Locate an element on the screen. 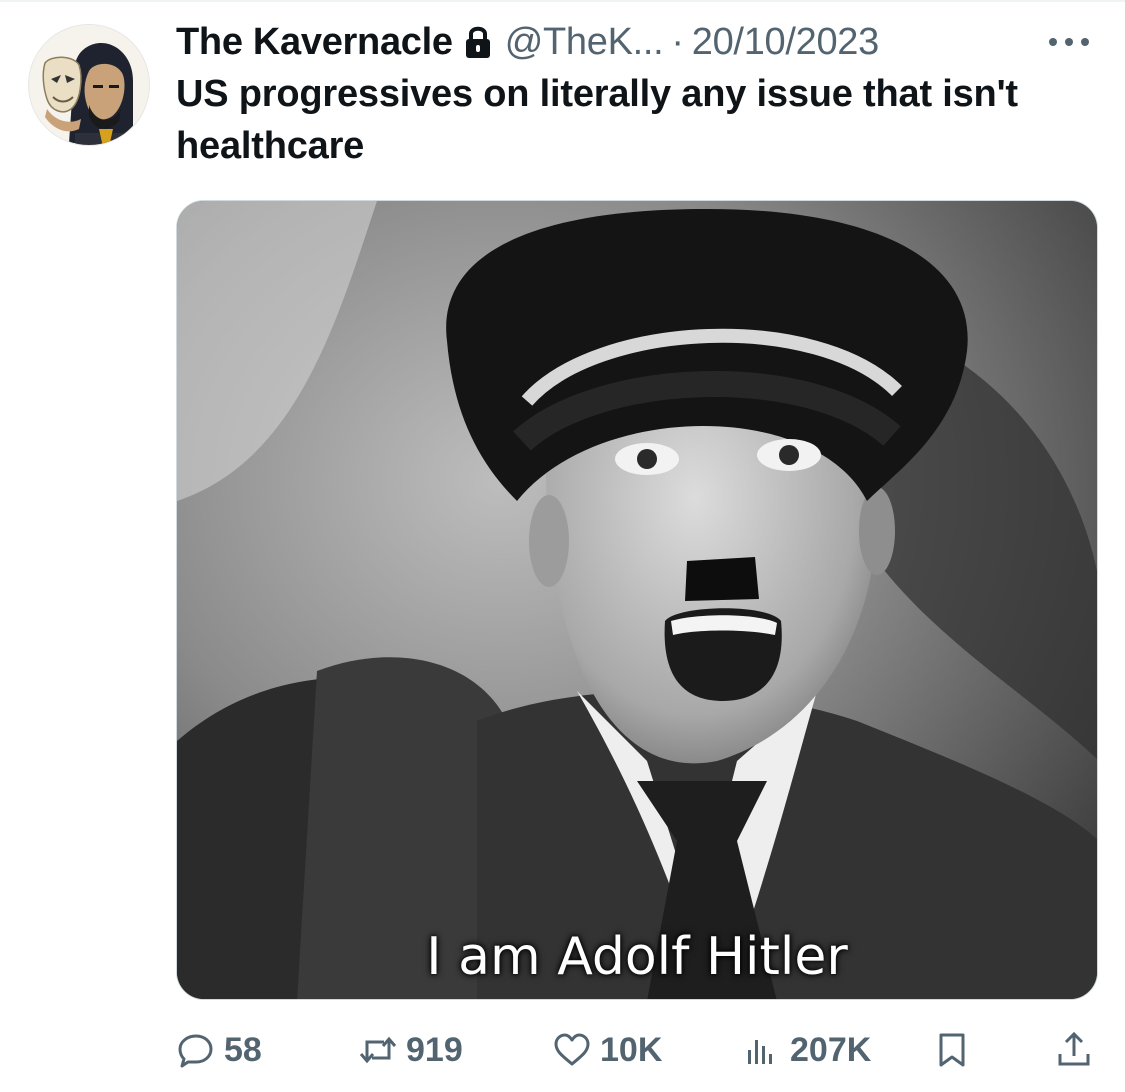 Image resolution: width=1125 pixels, height=1092 pixels. lock-icon is located at coordinates (478, 42).